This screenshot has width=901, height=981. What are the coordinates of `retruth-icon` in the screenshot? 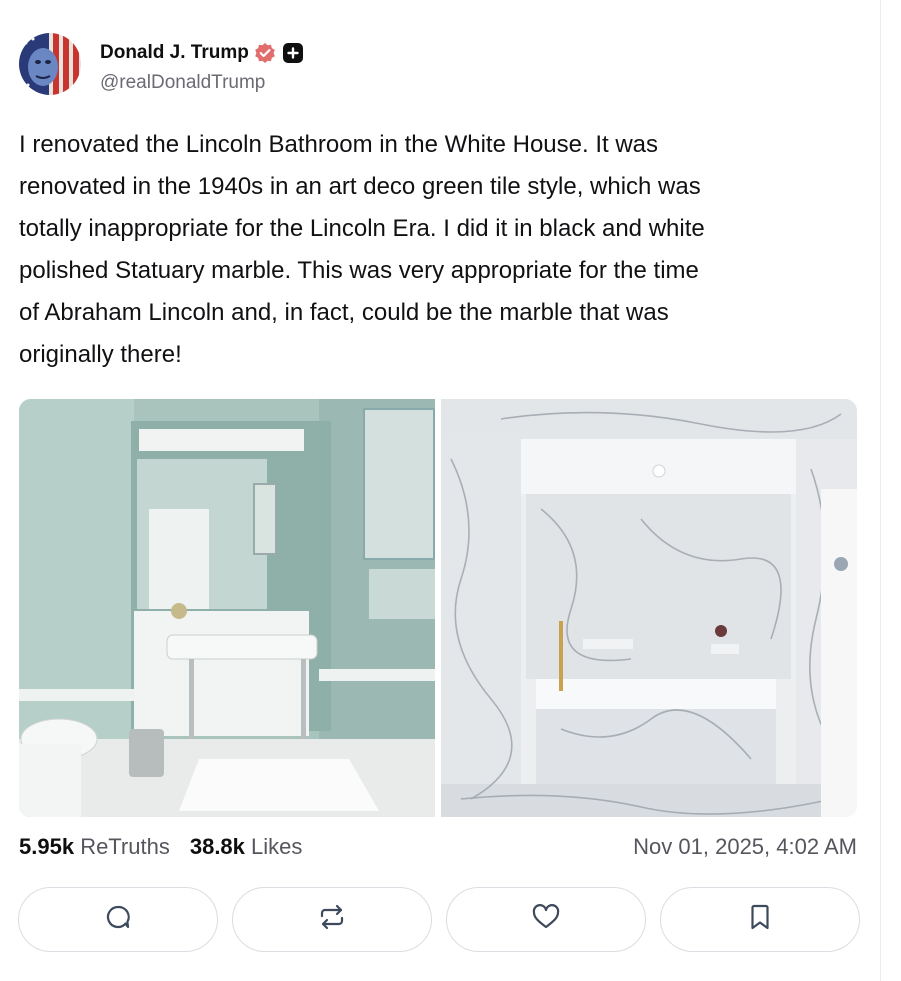 It's located at (332, 919).